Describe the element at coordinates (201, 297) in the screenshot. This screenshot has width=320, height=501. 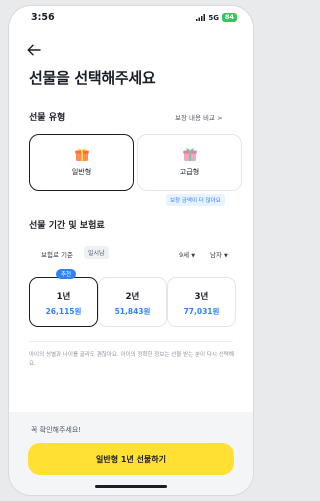
I see `period-years: 3년` at that location.